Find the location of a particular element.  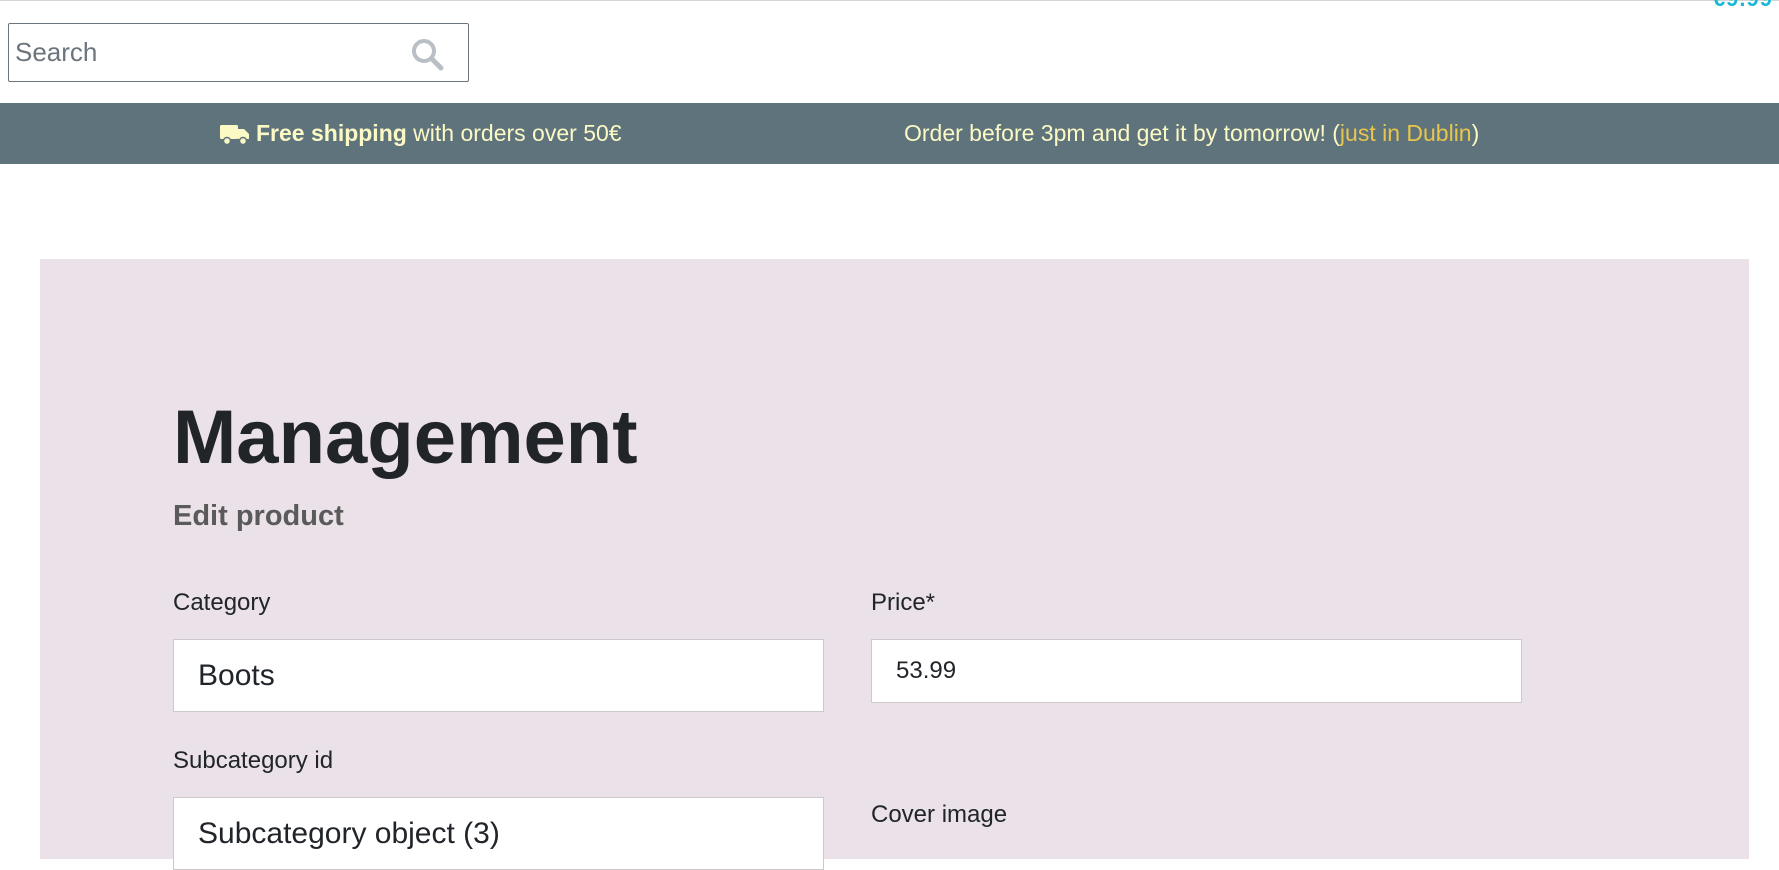

price-label: Price* is located at coordinates (903, 602).